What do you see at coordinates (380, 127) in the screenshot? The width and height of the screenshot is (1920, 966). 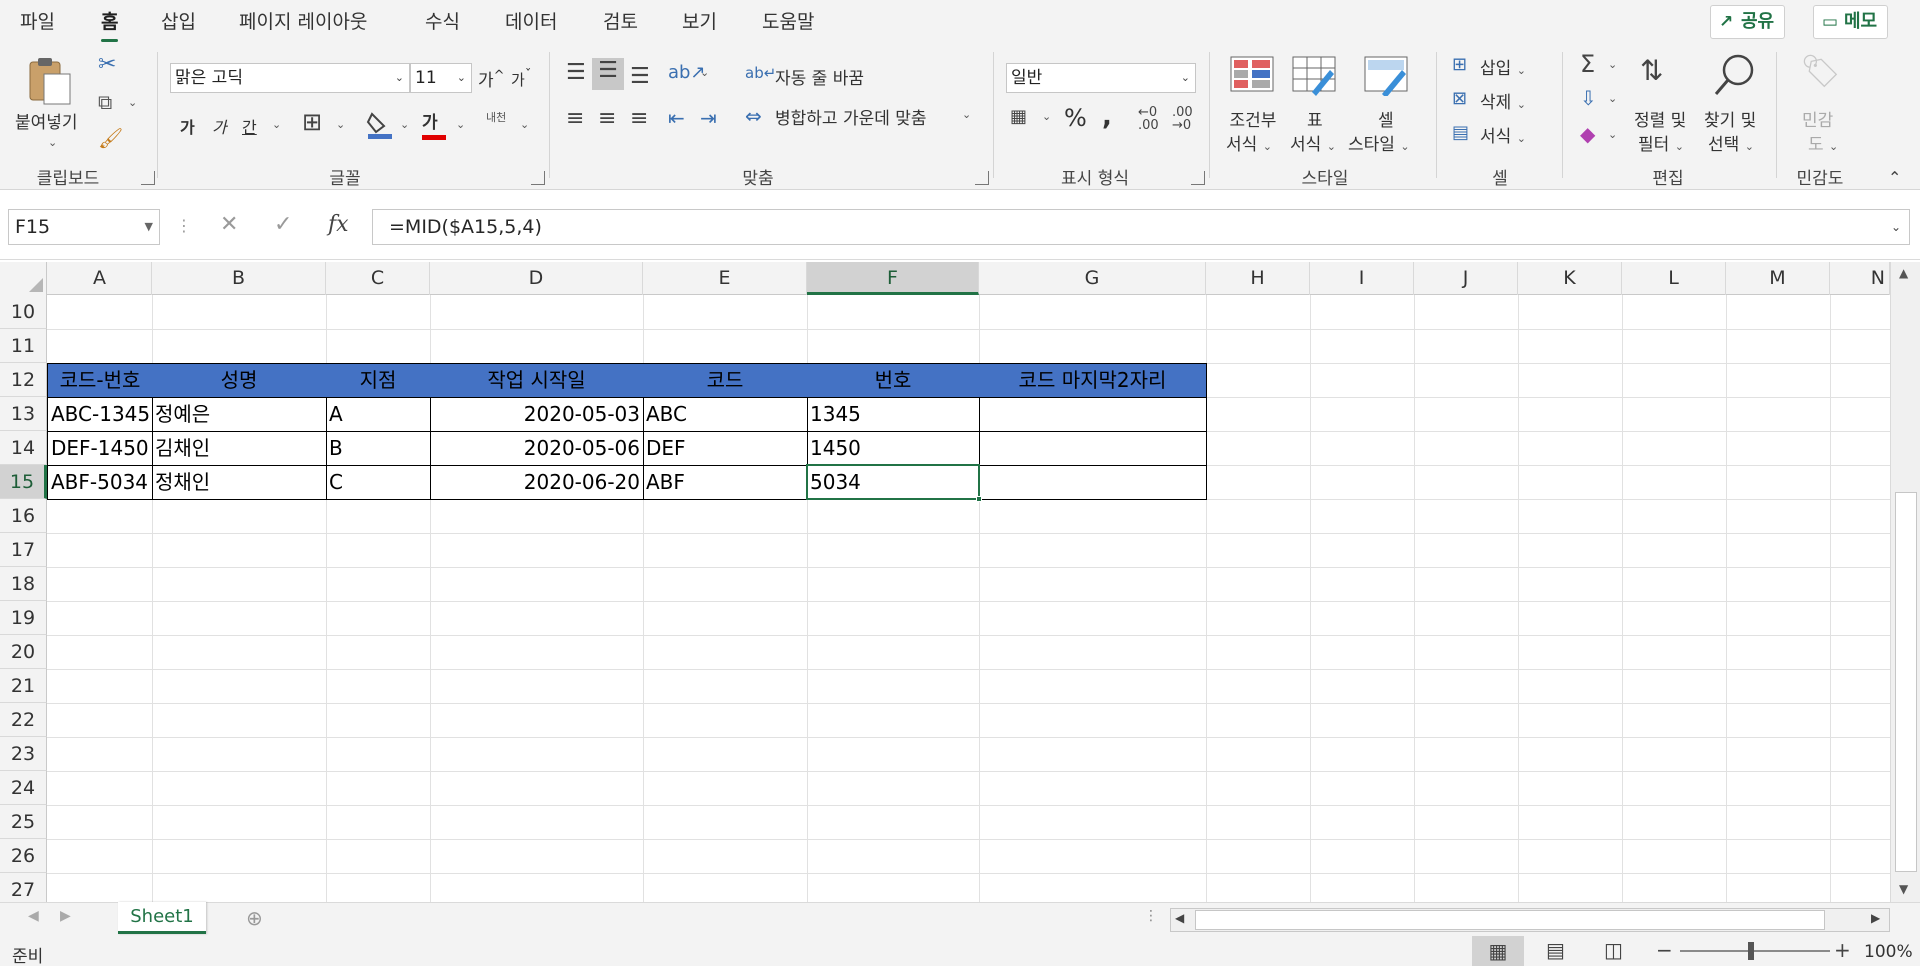 I see `fill-color-button` at bounding box center [380, 127].